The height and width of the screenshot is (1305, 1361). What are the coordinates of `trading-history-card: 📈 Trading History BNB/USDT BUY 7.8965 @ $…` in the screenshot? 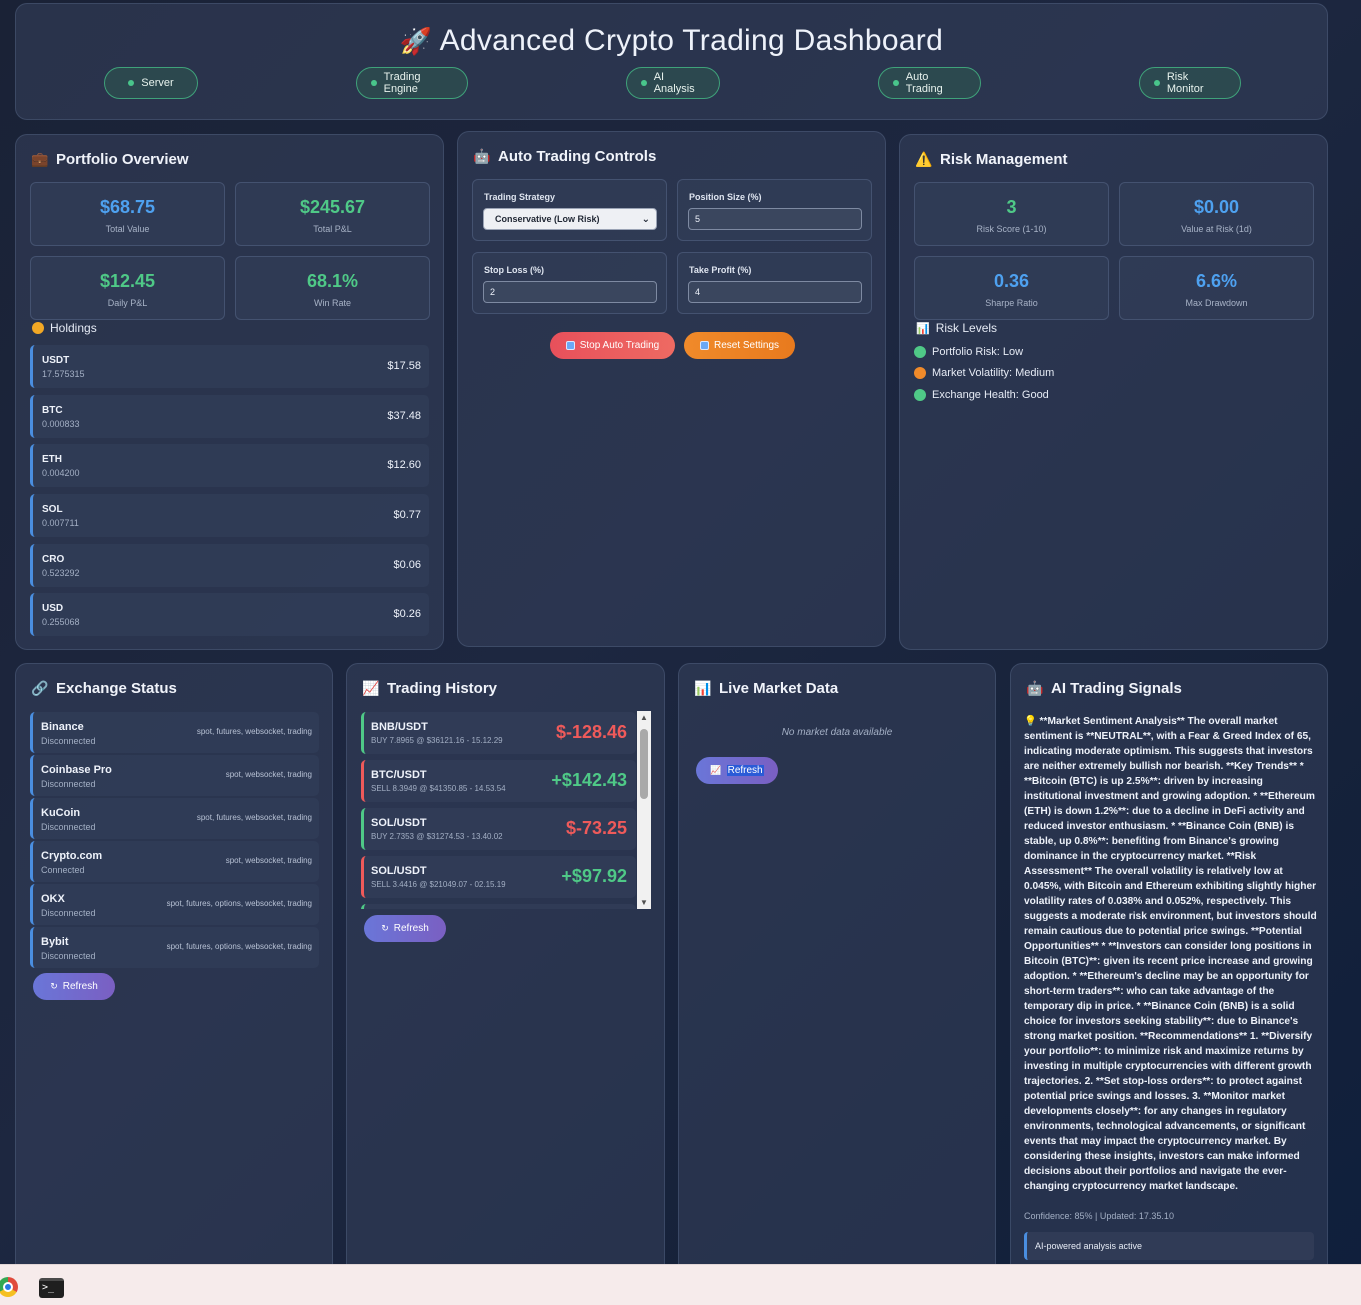 It's located at (505, 983).